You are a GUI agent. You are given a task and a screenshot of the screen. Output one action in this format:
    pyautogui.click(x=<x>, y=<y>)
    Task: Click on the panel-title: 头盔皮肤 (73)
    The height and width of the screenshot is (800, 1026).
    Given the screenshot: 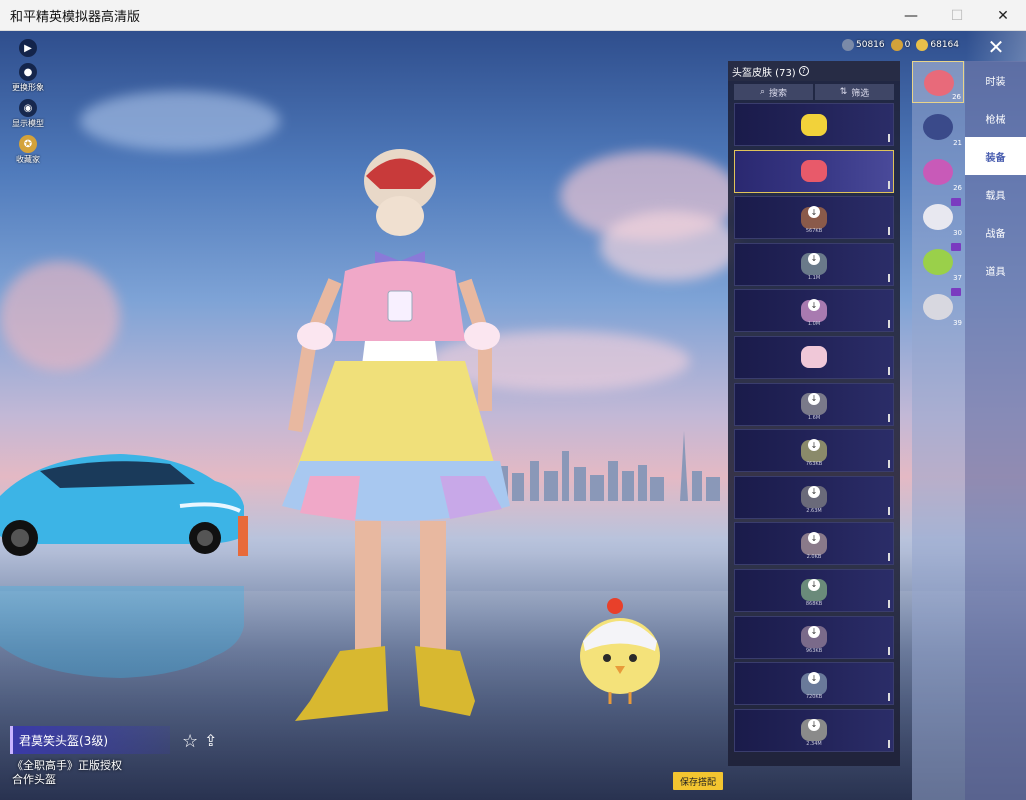 What is the action you would take?
    pyautogui.click(x=764, y=73)
    